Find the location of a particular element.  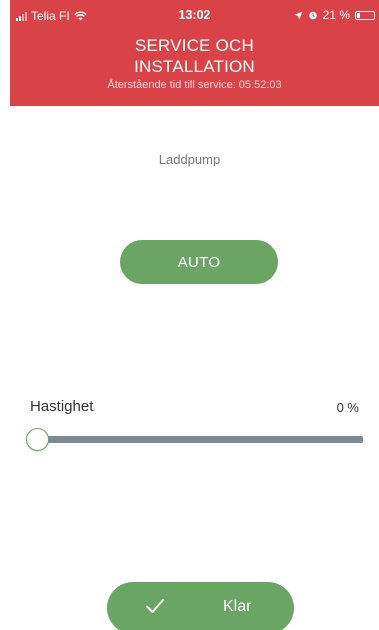

section-title: Laddpump is located at coordinates (189, 159).